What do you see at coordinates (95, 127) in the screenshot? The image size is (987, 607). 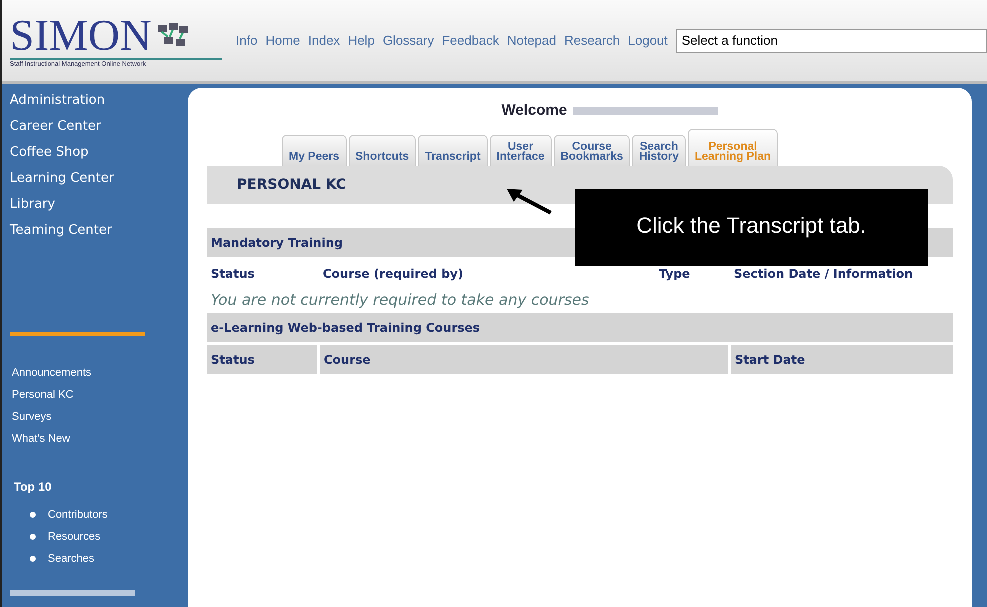 I see `sidebar-link: Career Center` at bounding box center [95, 127].